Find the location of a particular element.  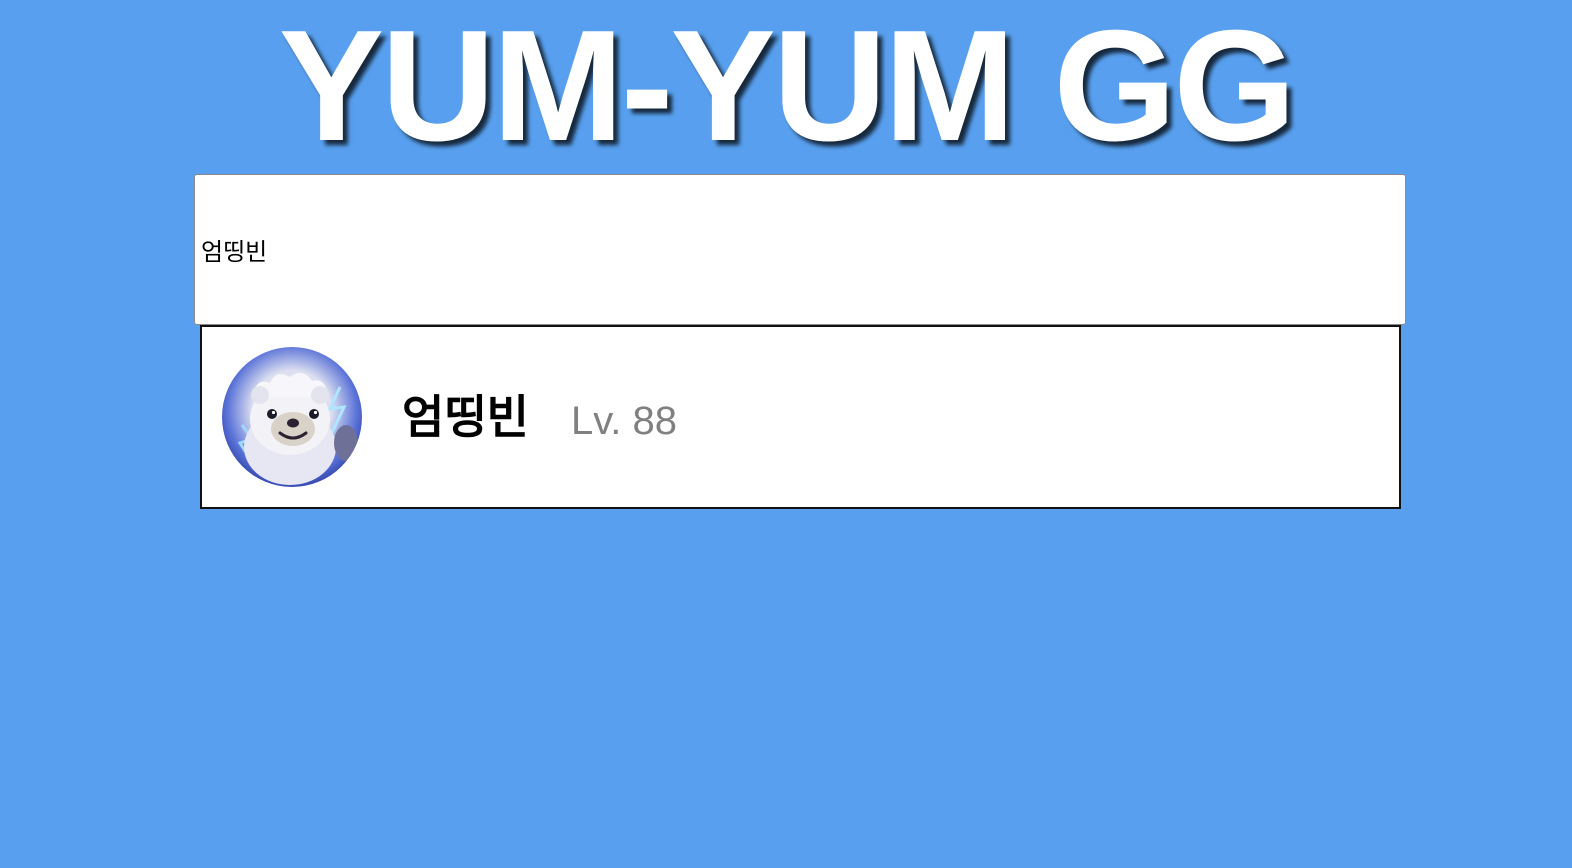

summoner-avatar is located at coordinates (292, 417).